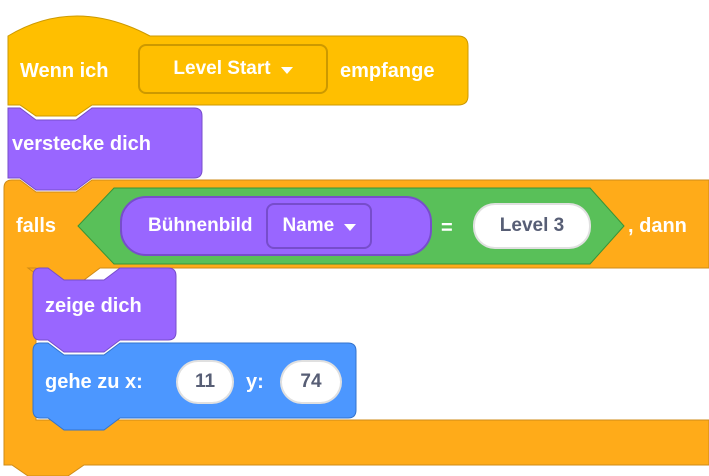  I want to click on equals-sign: =, so click(447, 228).